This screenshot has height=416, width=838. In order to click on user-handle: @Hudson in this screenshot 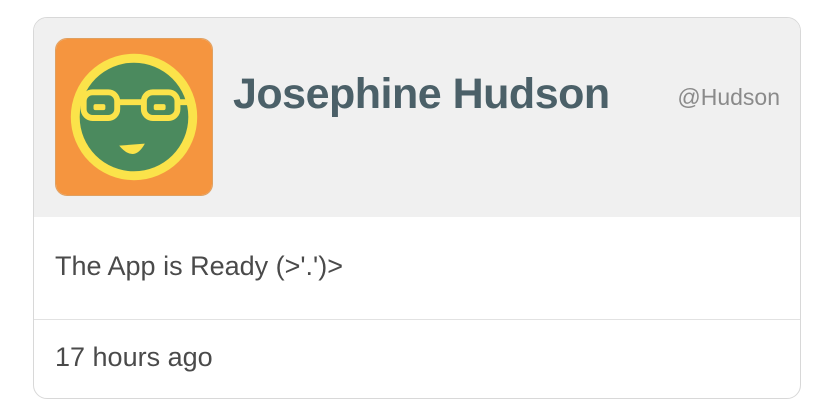, I will do `click(728, 97)`.